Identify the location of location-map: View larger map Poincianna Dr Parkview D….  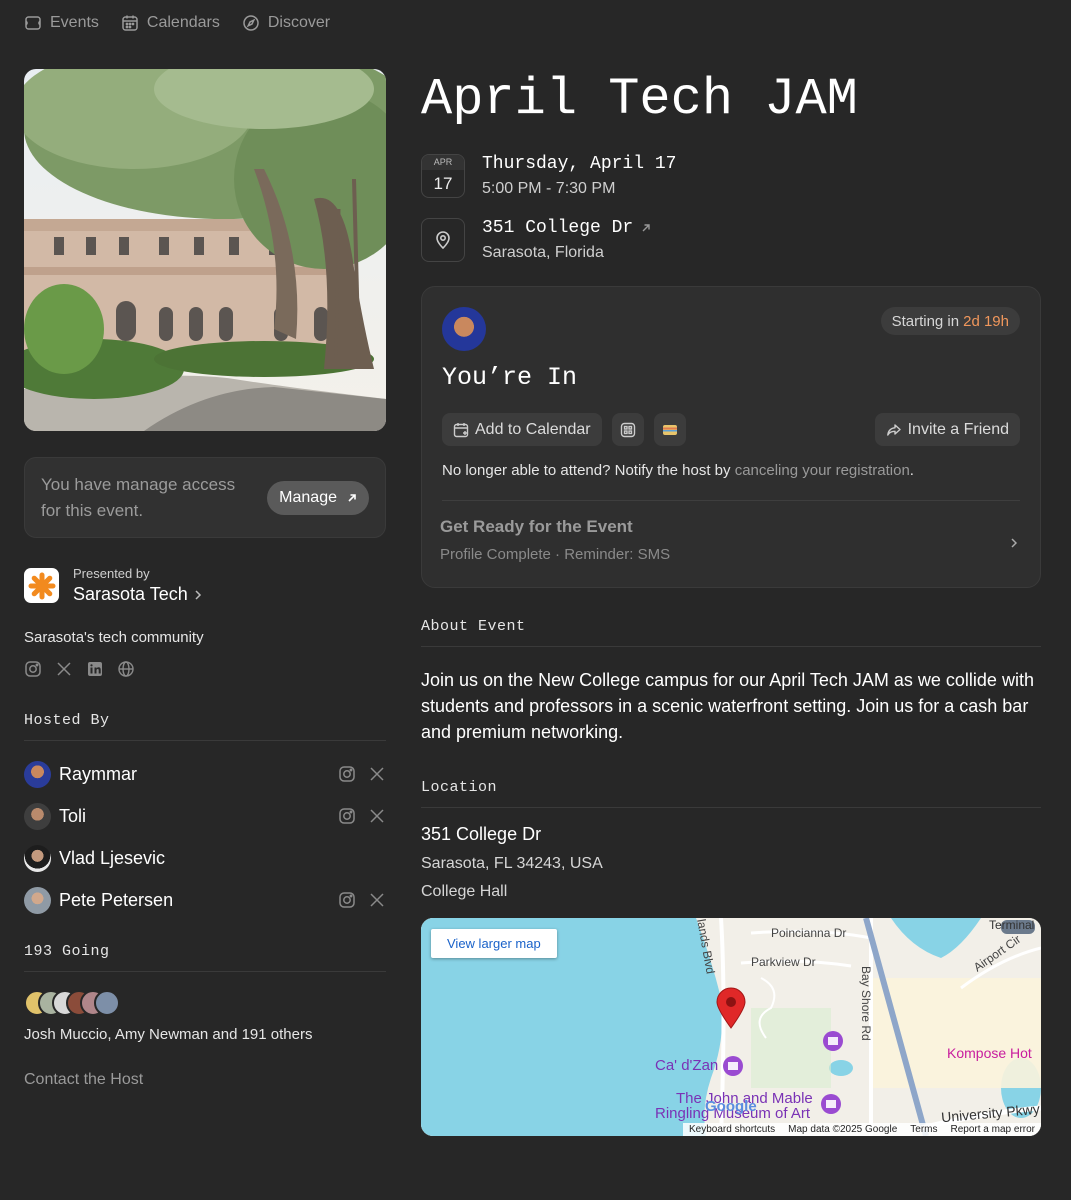
(731, 1027).